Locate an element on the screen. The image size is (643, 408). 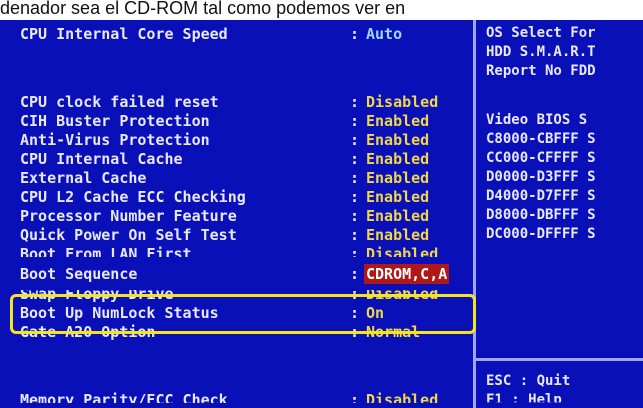
setting-label: Quick Power On Self Test is located at coordinates (128, 235).